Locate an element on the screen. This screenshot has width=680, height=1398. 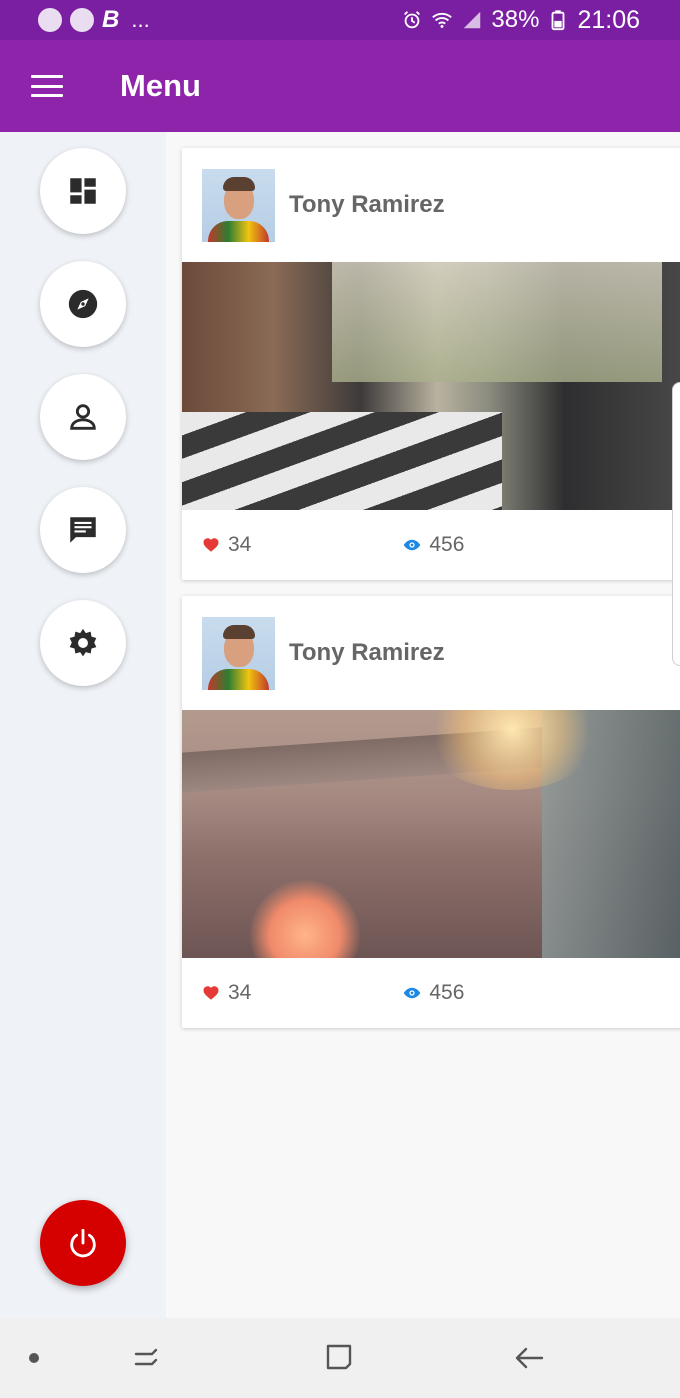
power-icon is located at coordinates (83, 1243).